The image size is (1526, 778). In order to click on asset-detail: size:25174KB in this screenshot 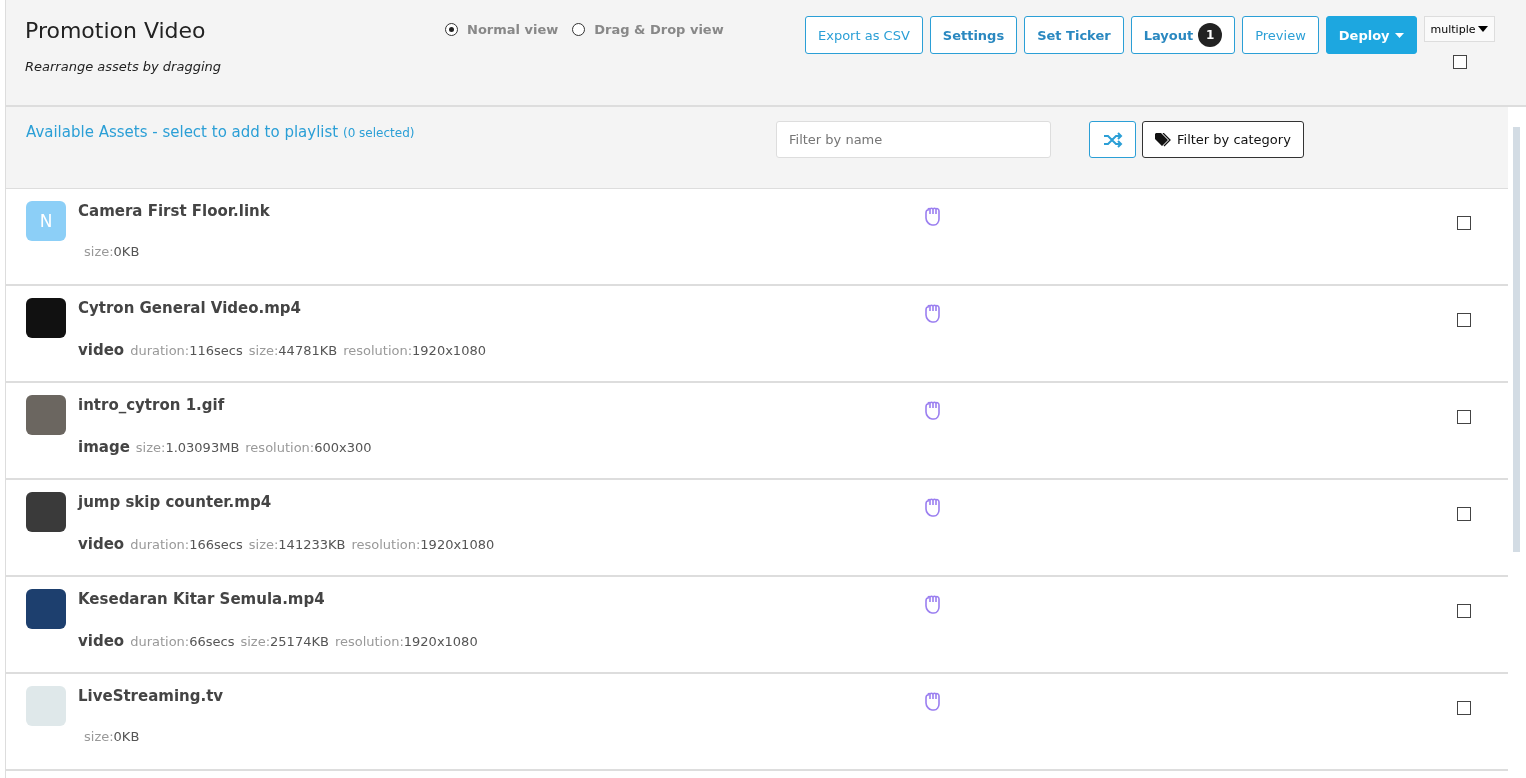, I will do `click(284, 641)`.